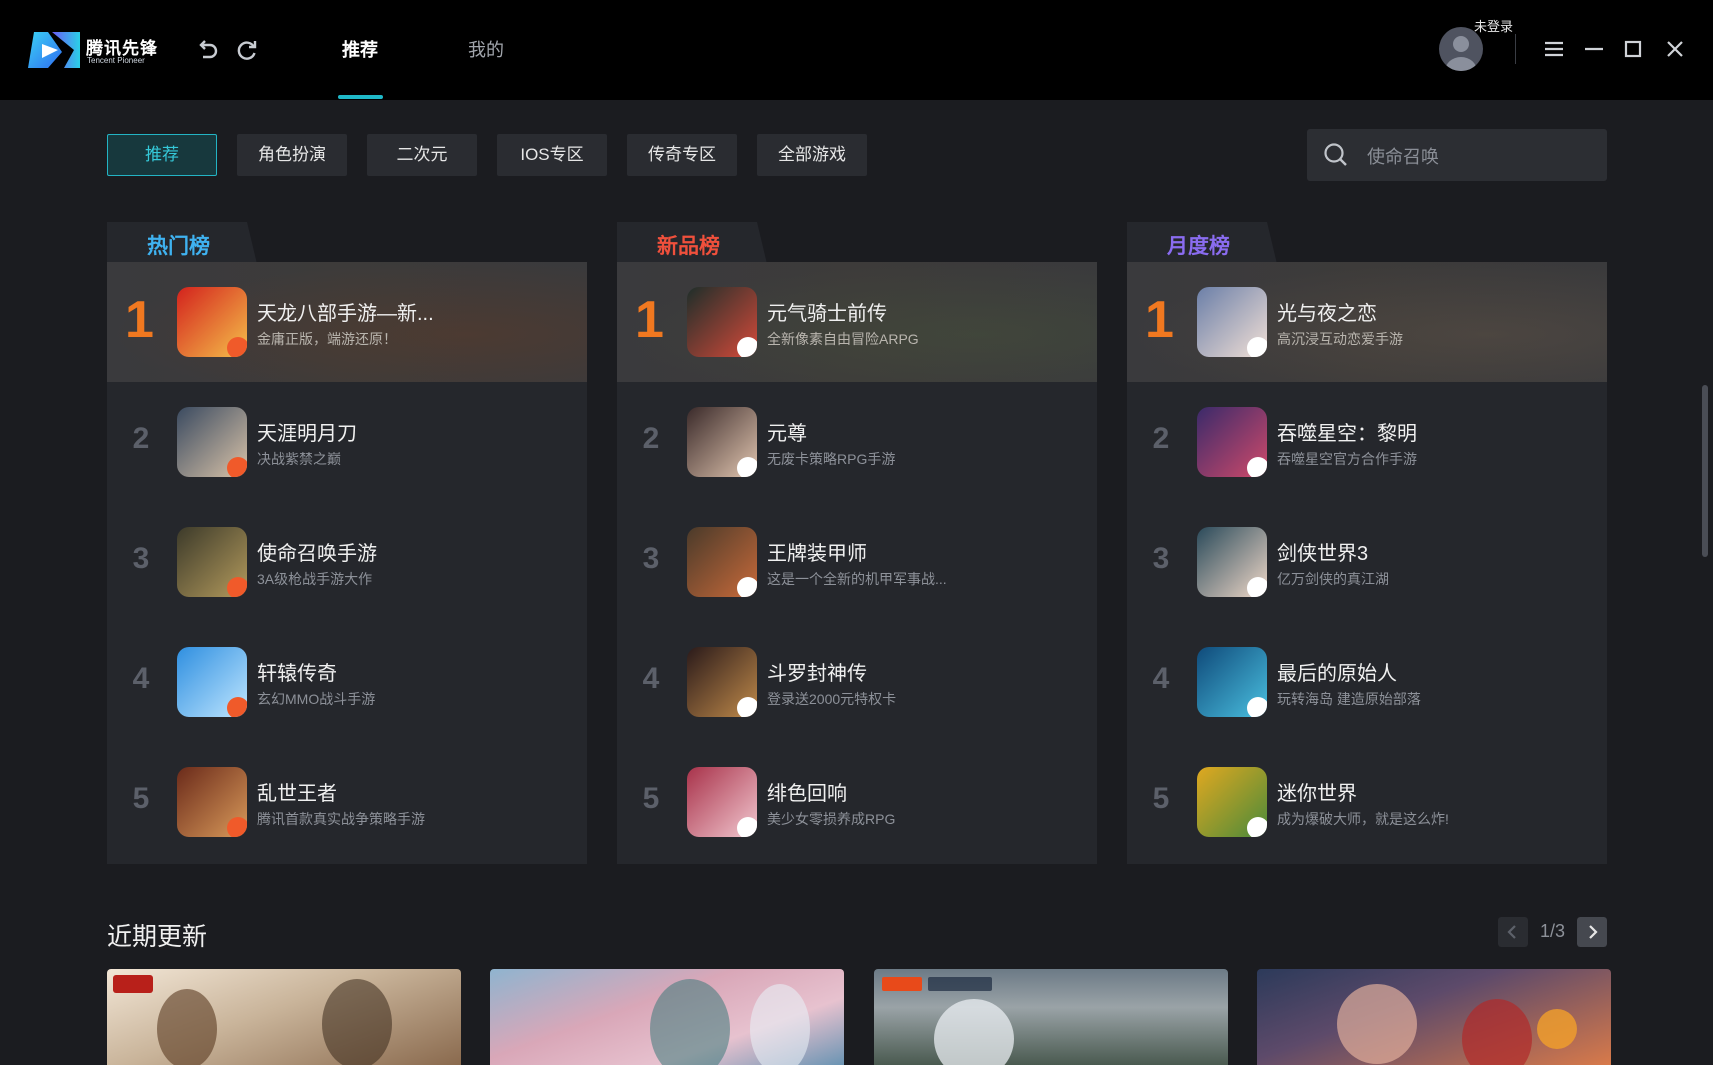  What do you see at coordinates (552, 155) in the screenshot?
I see `filter-ios: IOS专区` at bounding box center [552, 155].